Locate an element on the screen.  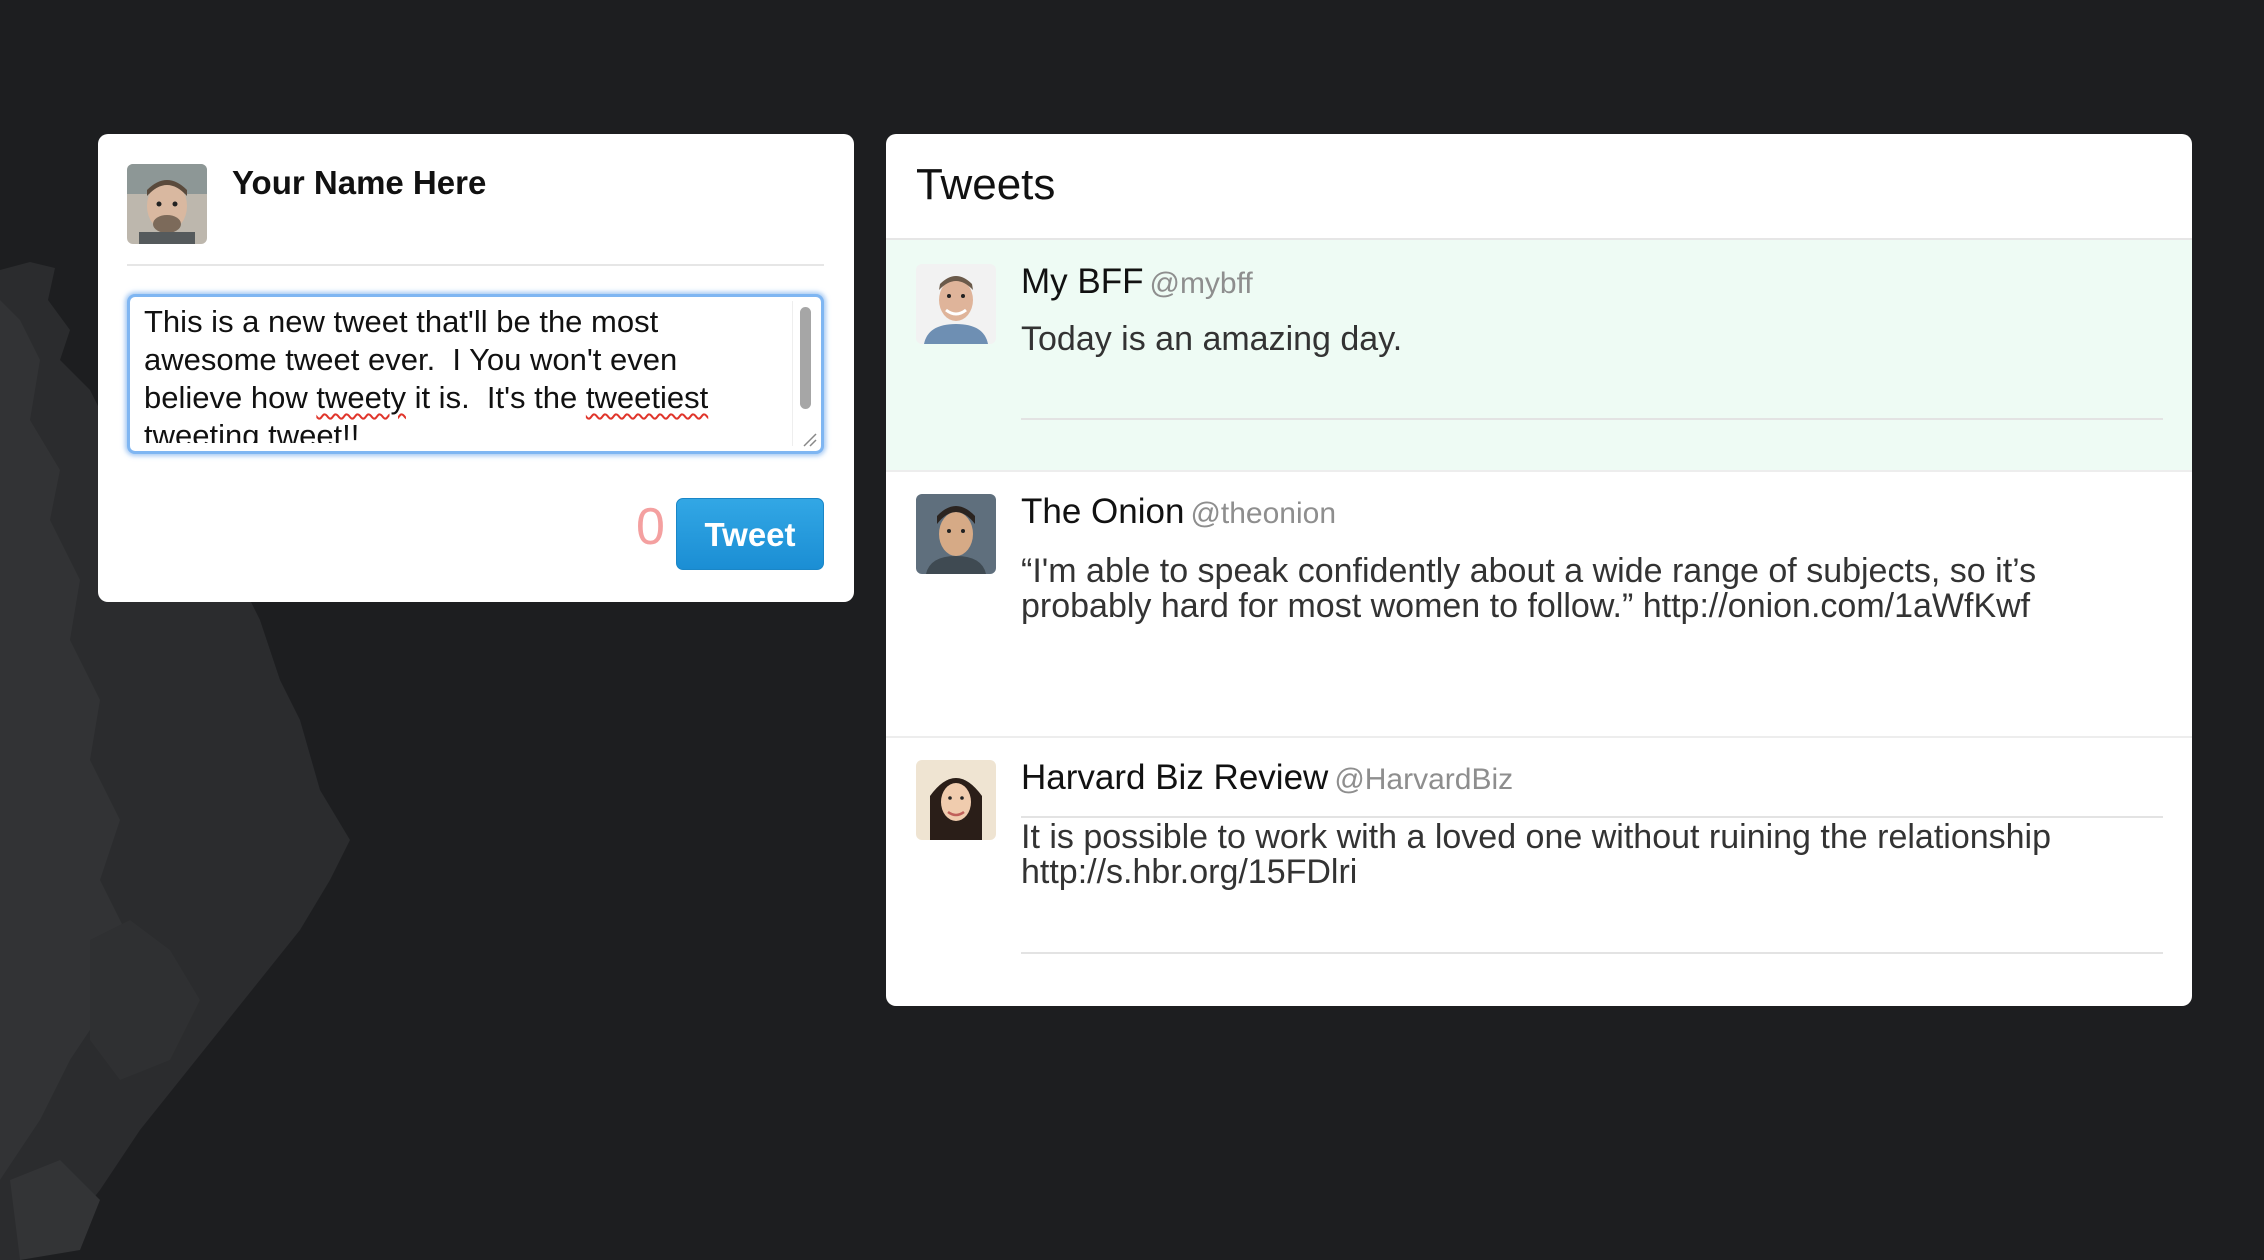
tweet-author: The Onion @theonion is located at coordinates (1178, 512).